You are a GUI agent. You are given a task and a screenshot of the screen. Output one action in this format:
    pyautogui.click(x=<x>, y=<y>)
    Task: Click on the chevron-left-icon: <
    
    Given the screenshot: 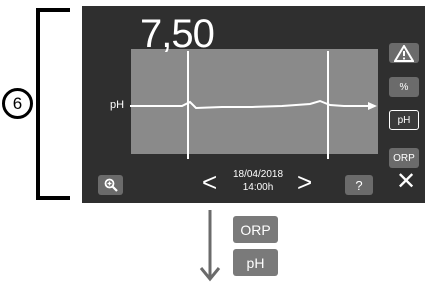 What is the action you would take?
    pyautogui.click(x=209, y=182)
    